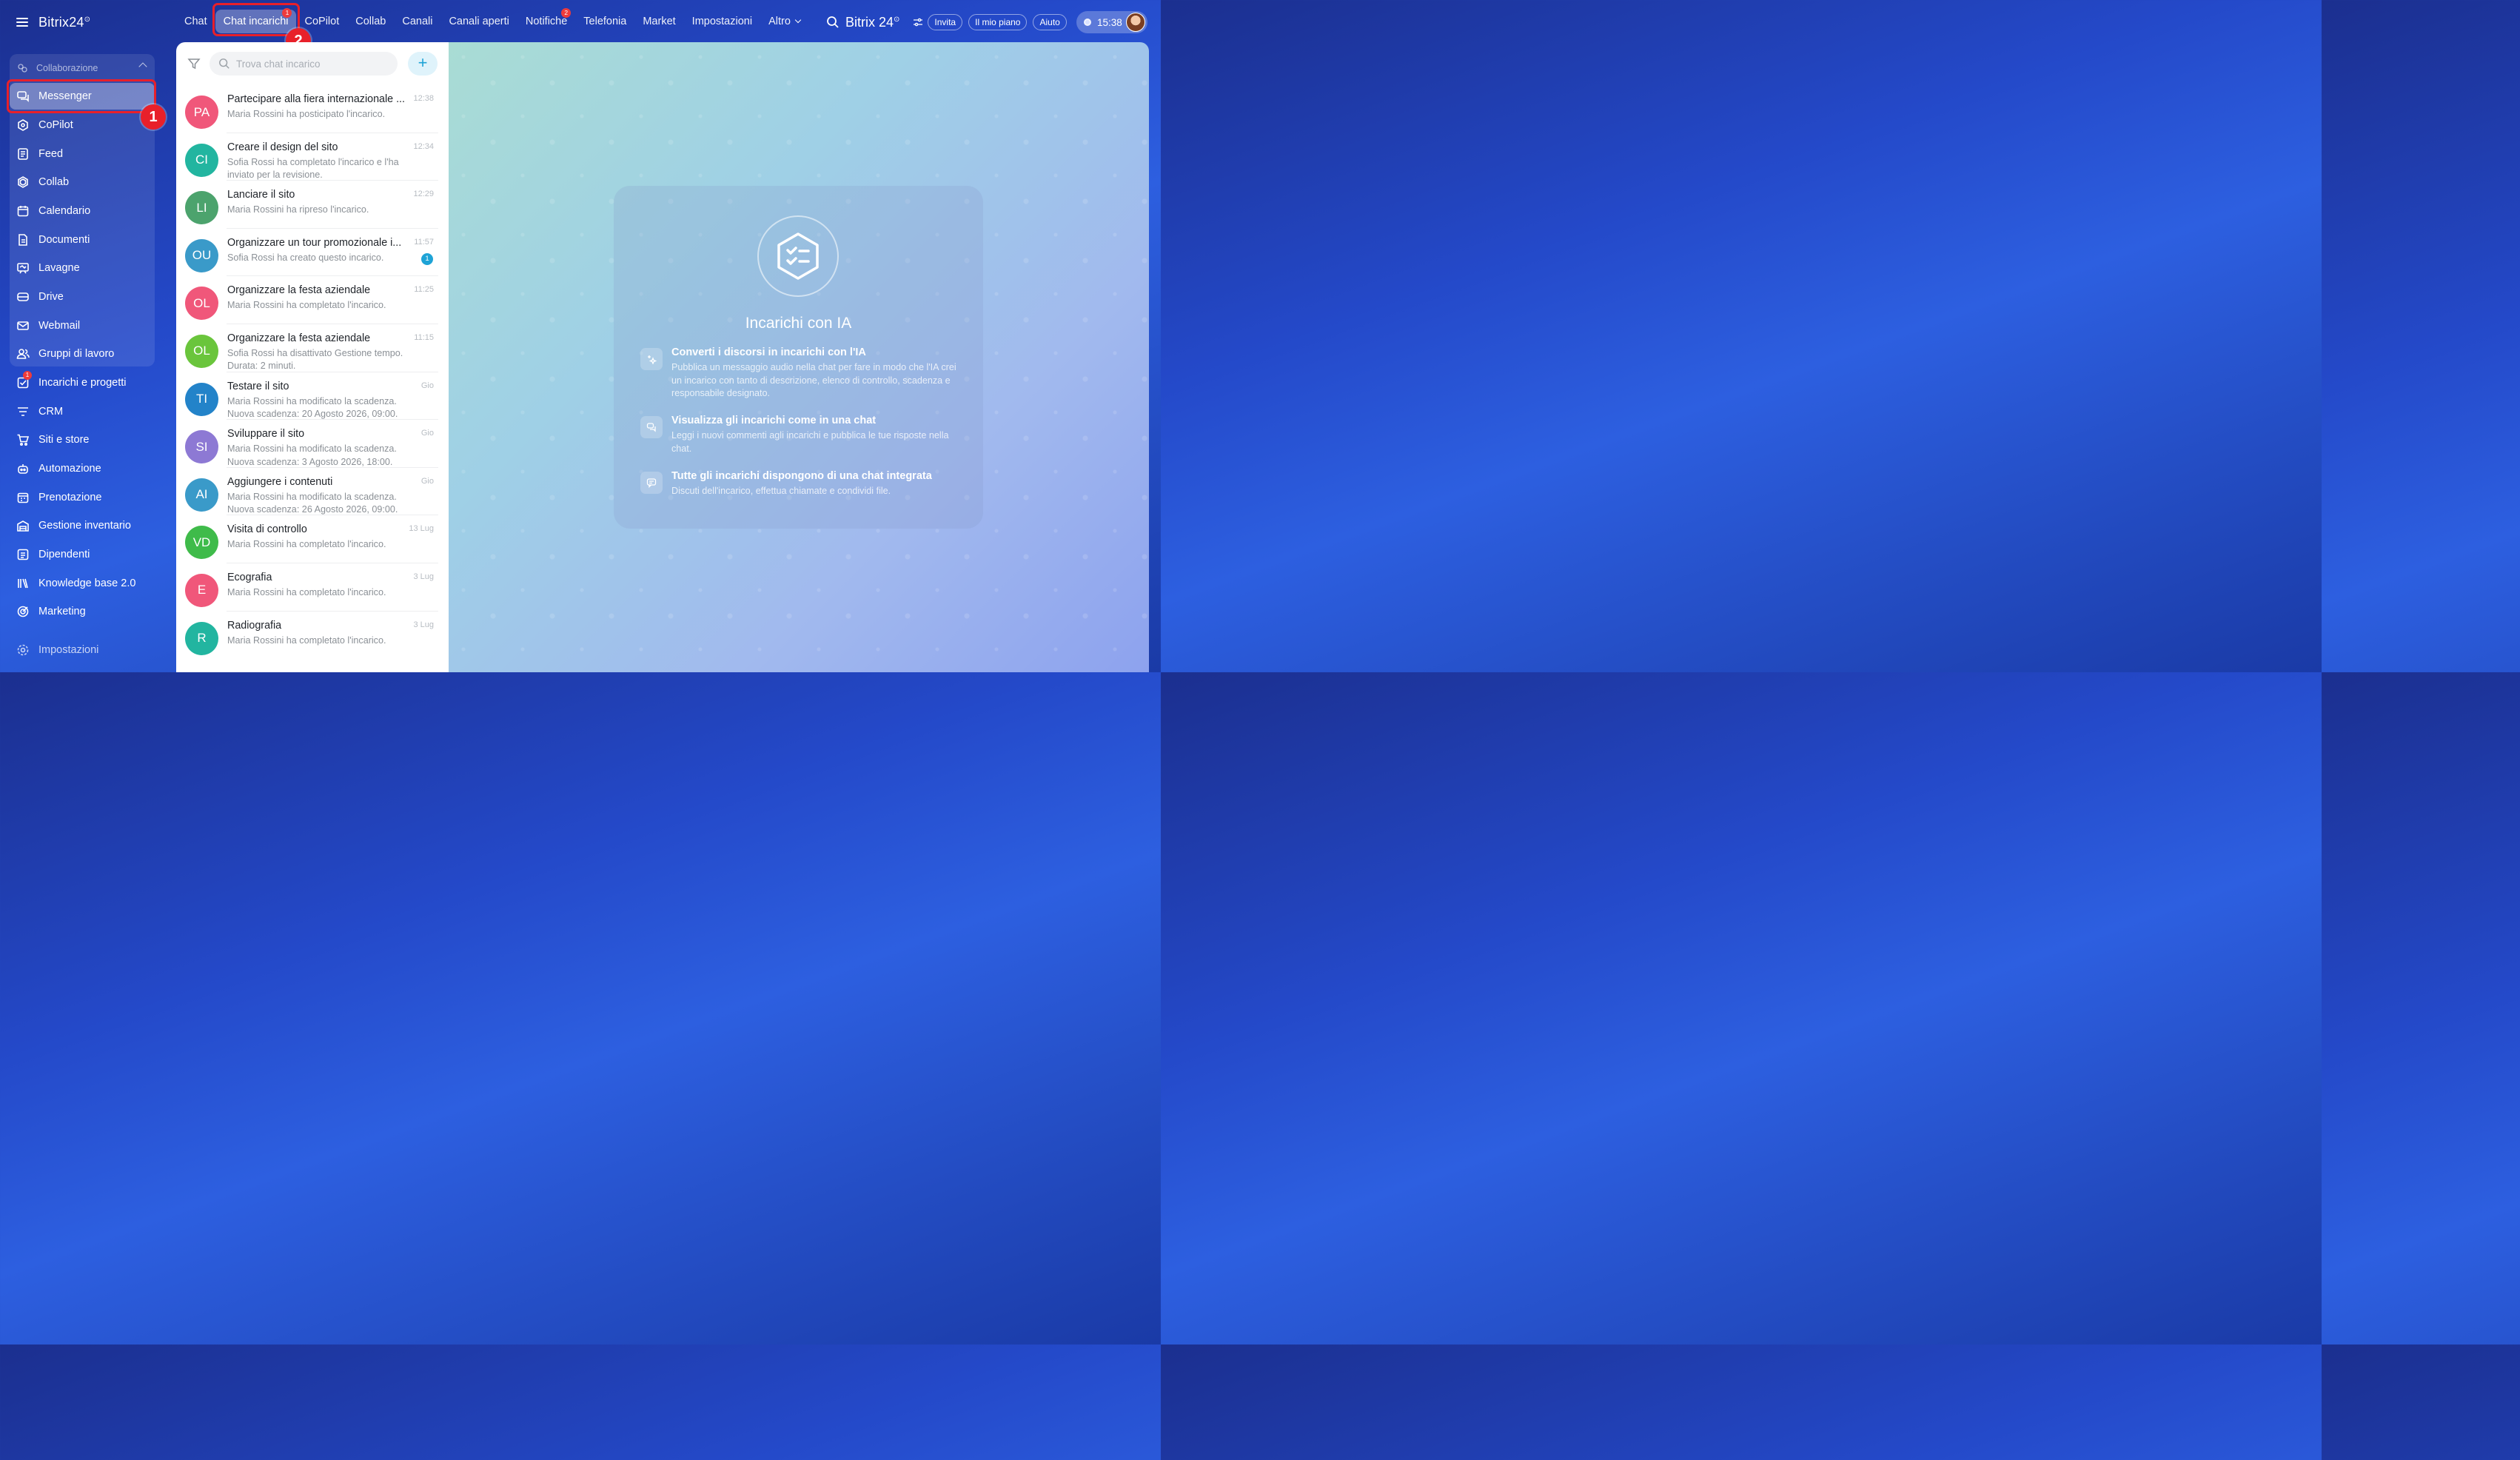  I want to click on my-plan-button: Il mio piano, so click(998, 22).